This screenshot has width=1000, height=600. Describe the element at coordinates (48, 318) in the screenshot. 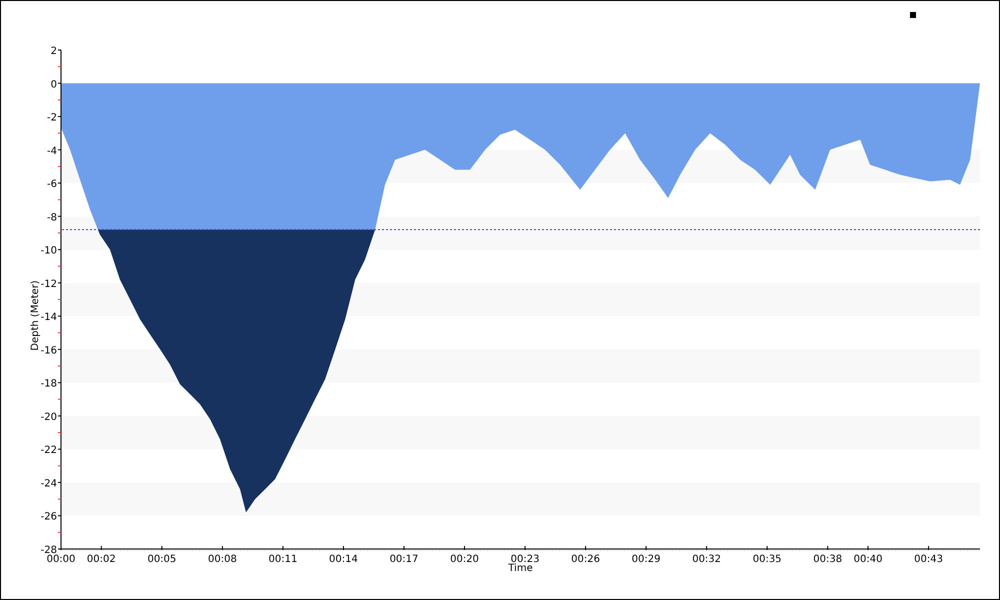

I see `y-tick-label: -14` at that location.